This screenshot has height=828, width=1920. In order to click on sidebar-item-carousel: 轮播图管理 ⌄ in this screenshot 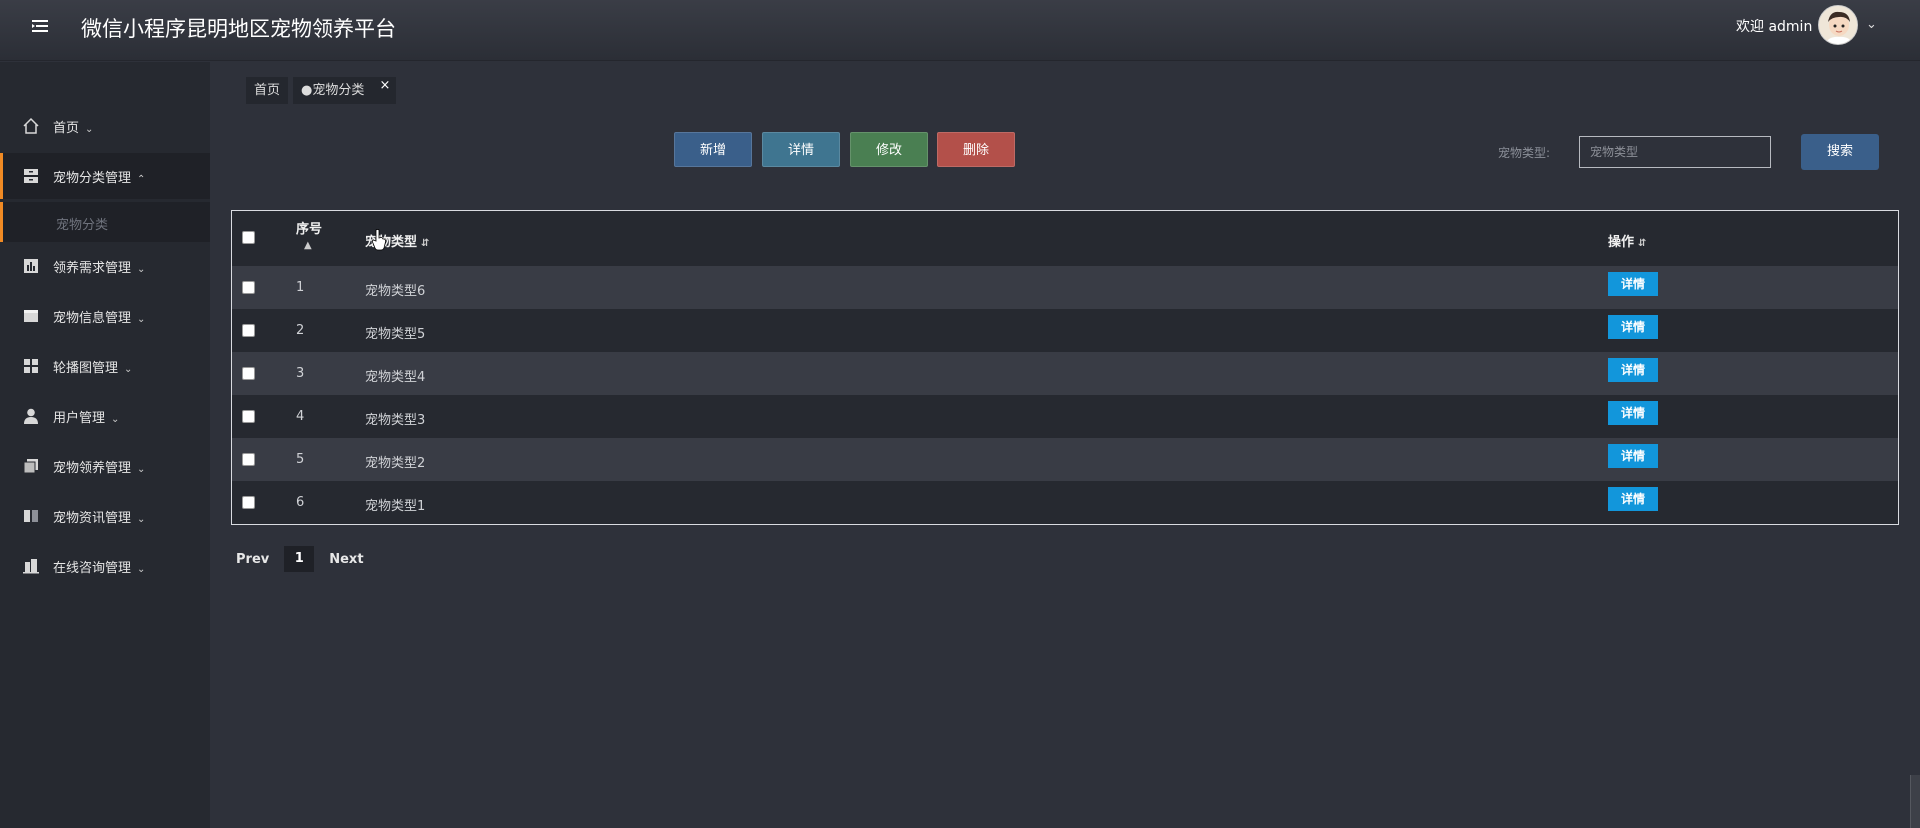, I will do `click(105, 366)`.